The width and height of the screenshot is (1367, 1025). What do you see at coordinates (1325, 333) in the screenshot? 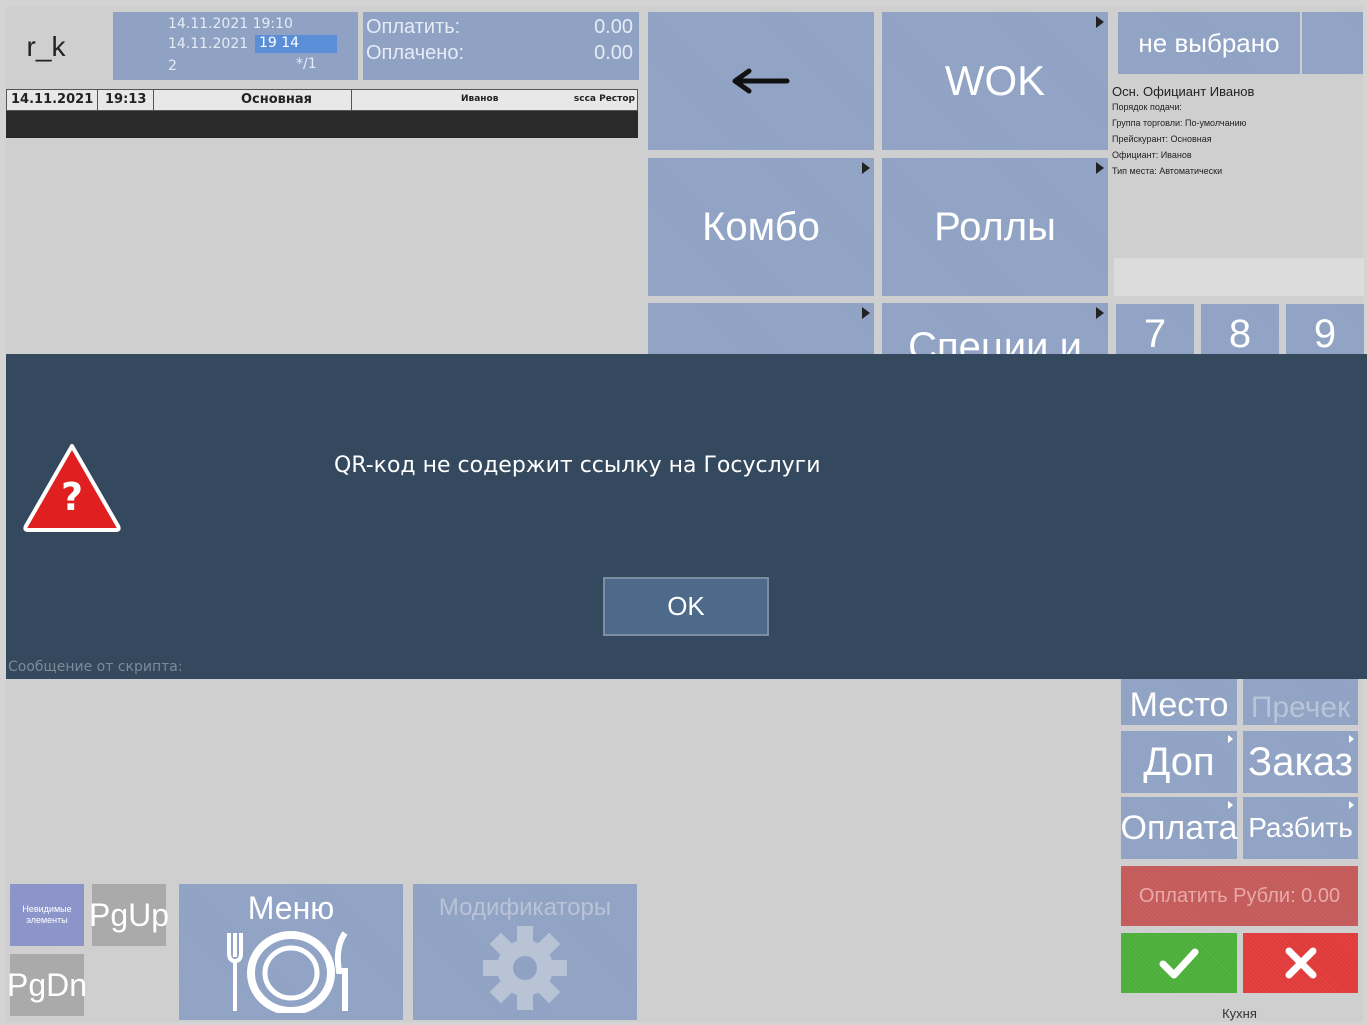
I see `numpad-9-label: 9` at bounding box center [1325, 333].